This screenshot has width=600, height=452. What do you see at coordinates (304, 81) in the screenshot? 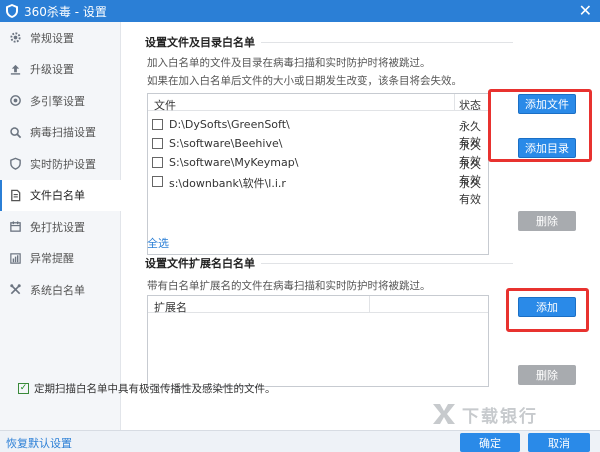
I see `whitelist-description-2: 如果在加入白名单后文件的大小或日期发生改变，该条目将会失效。` at bounding box center [304, 81].